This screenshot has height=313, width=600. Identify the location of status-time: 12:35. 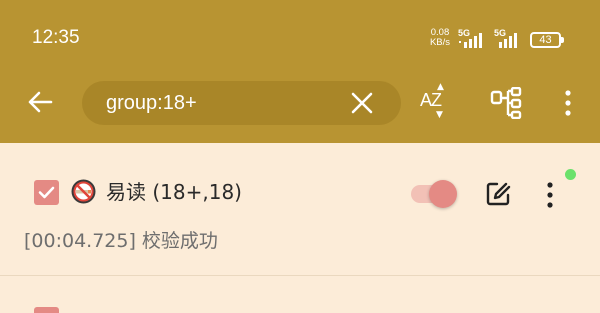
(56, 37).